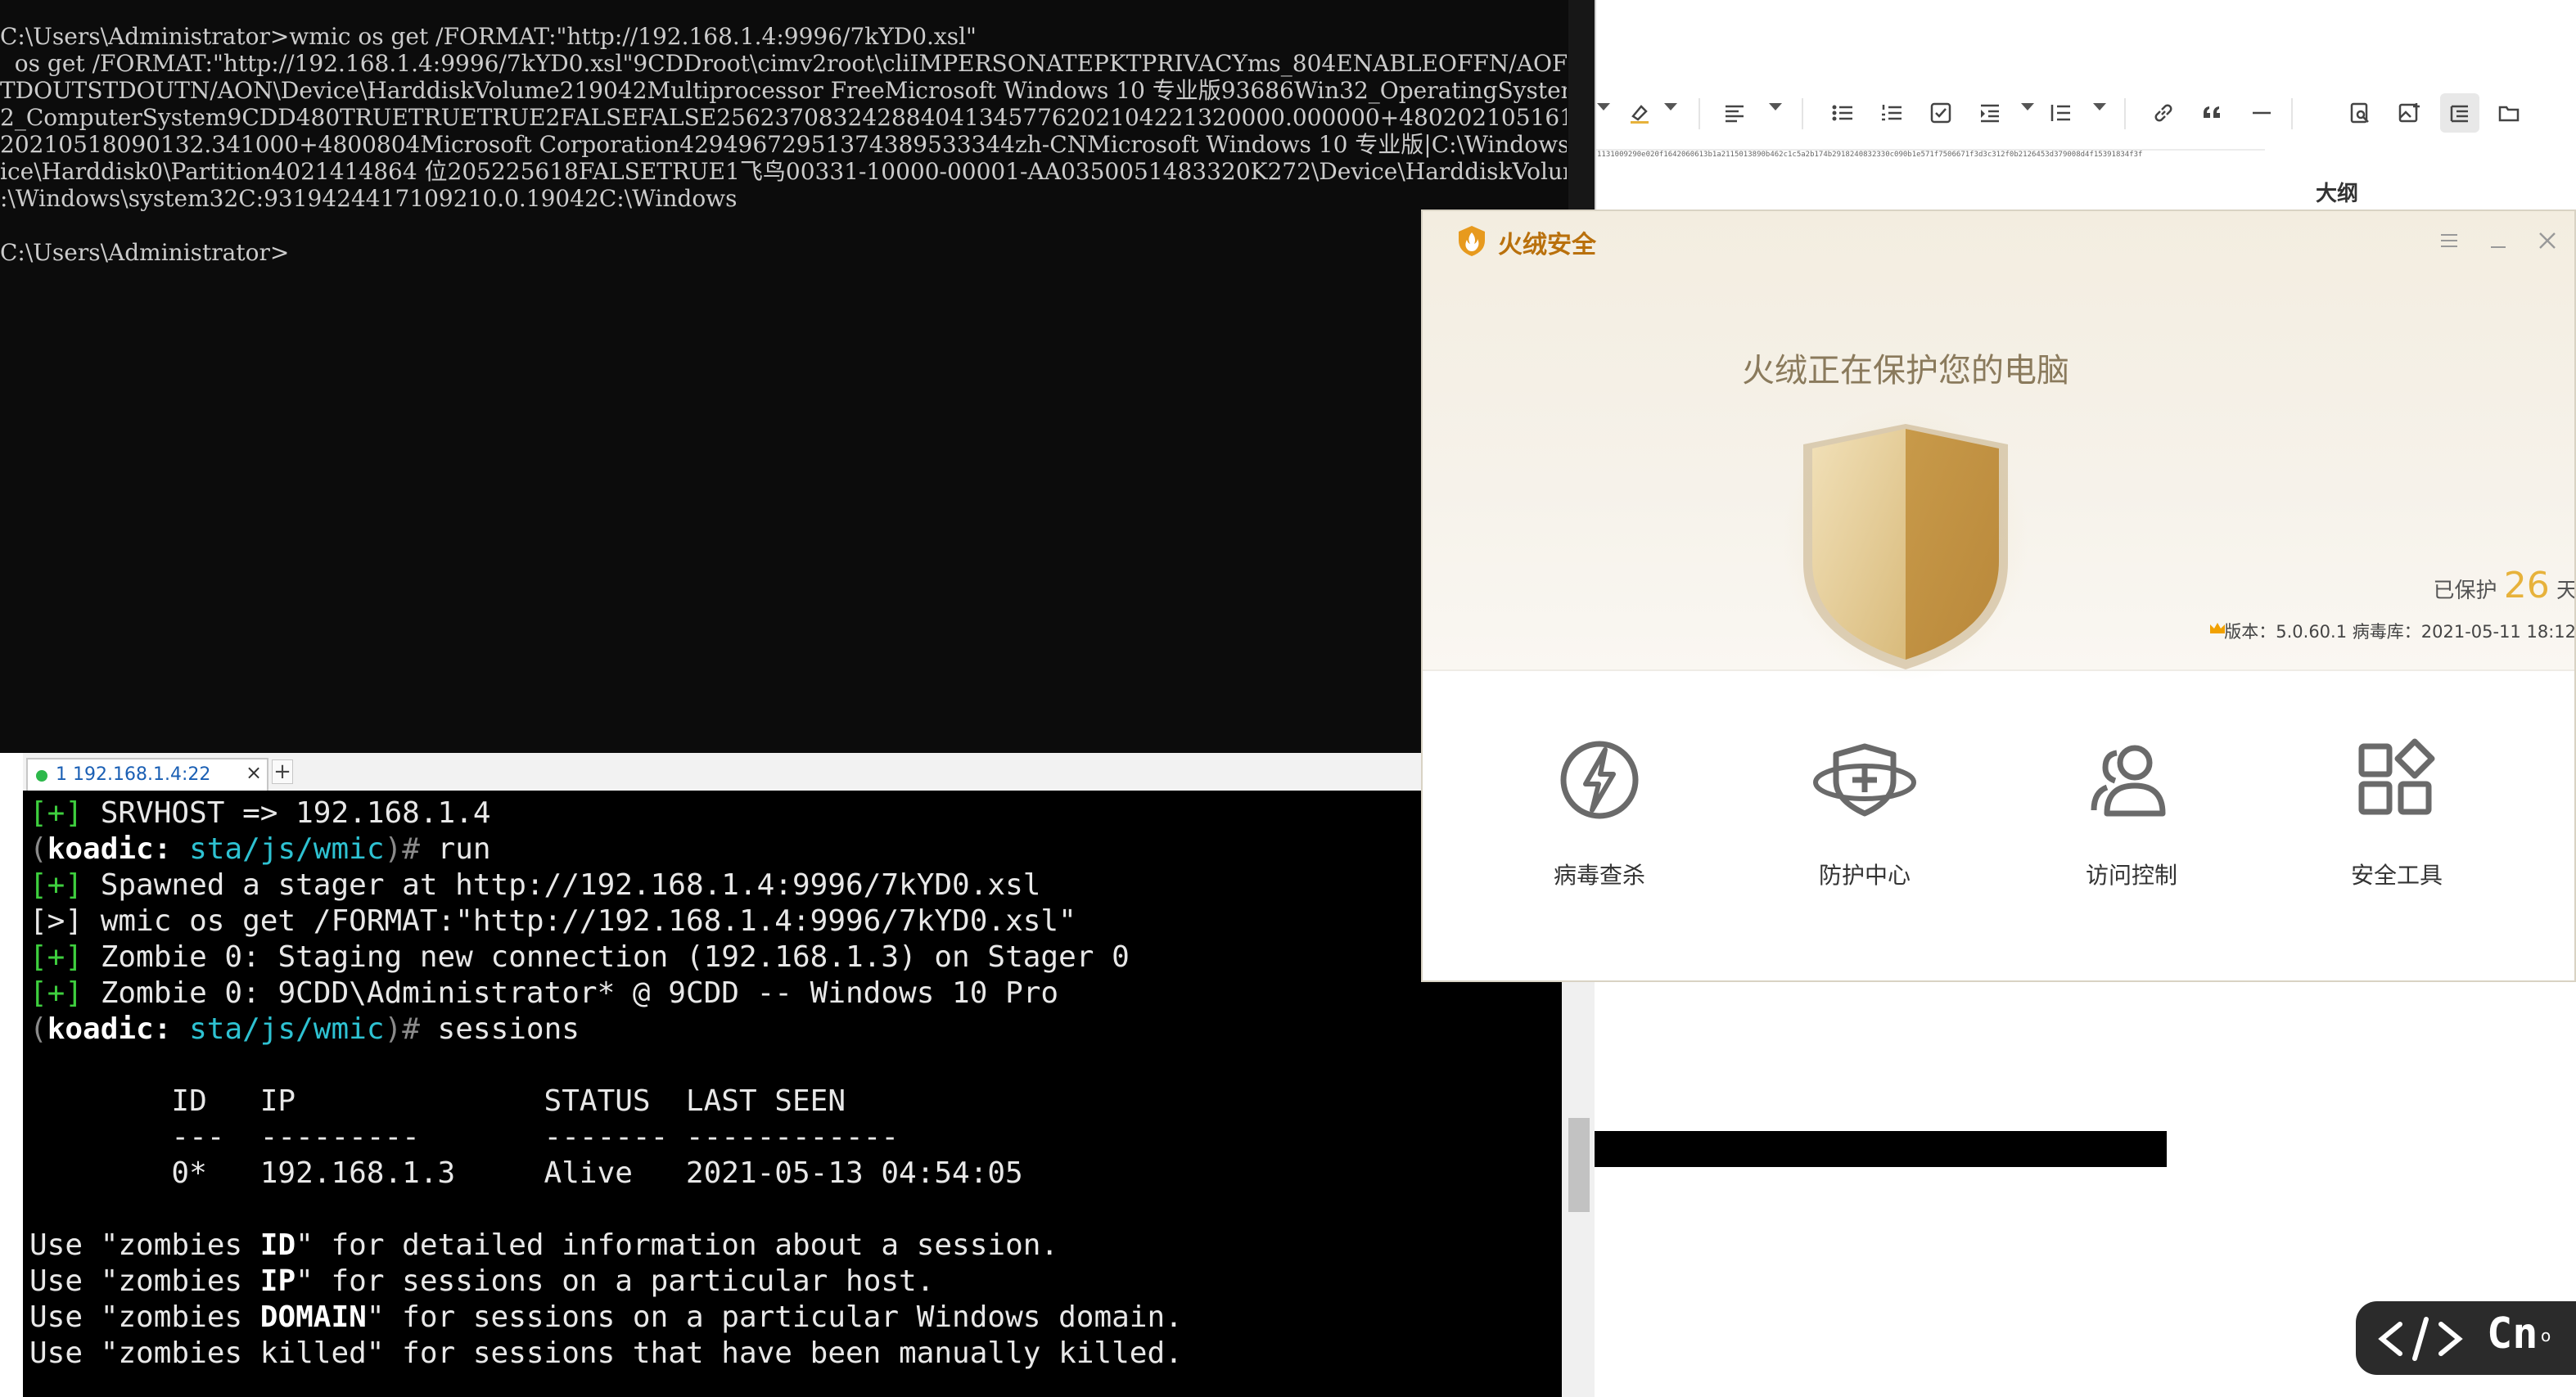 This screenshot has height=1397, width=2576. Describe the element at coordinates (254, 772) in the screenshot. I see `close-tab-icon: ×` at that location.